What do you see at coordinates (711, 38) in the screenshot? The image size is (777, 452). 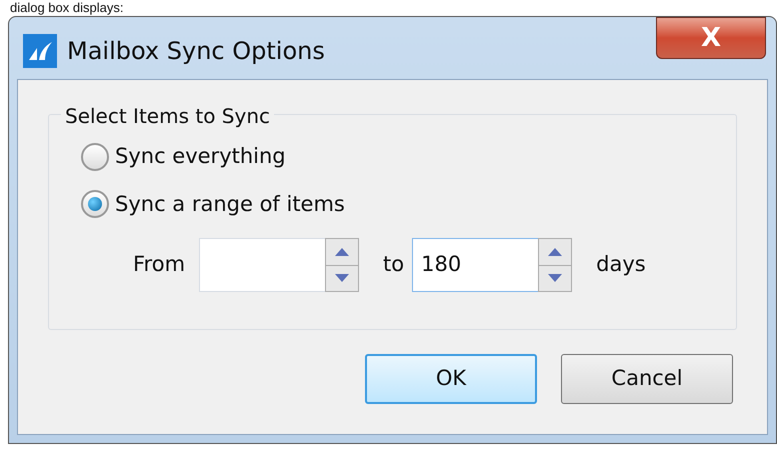 I see `close-button: X` at bounding box center [711, 38].